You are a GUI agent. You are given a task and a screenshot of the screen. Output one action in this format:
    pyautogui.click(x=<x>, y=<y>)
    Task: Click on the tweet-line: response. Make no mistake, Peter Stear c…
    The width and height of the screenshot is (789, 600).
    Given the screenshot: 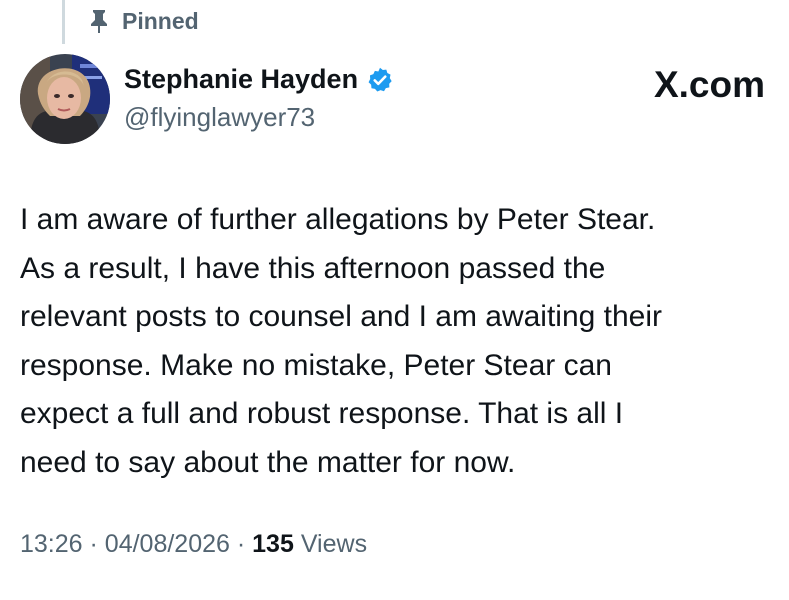 What is the action you would take?
    pyautogui.click(x=316, y=365)
    